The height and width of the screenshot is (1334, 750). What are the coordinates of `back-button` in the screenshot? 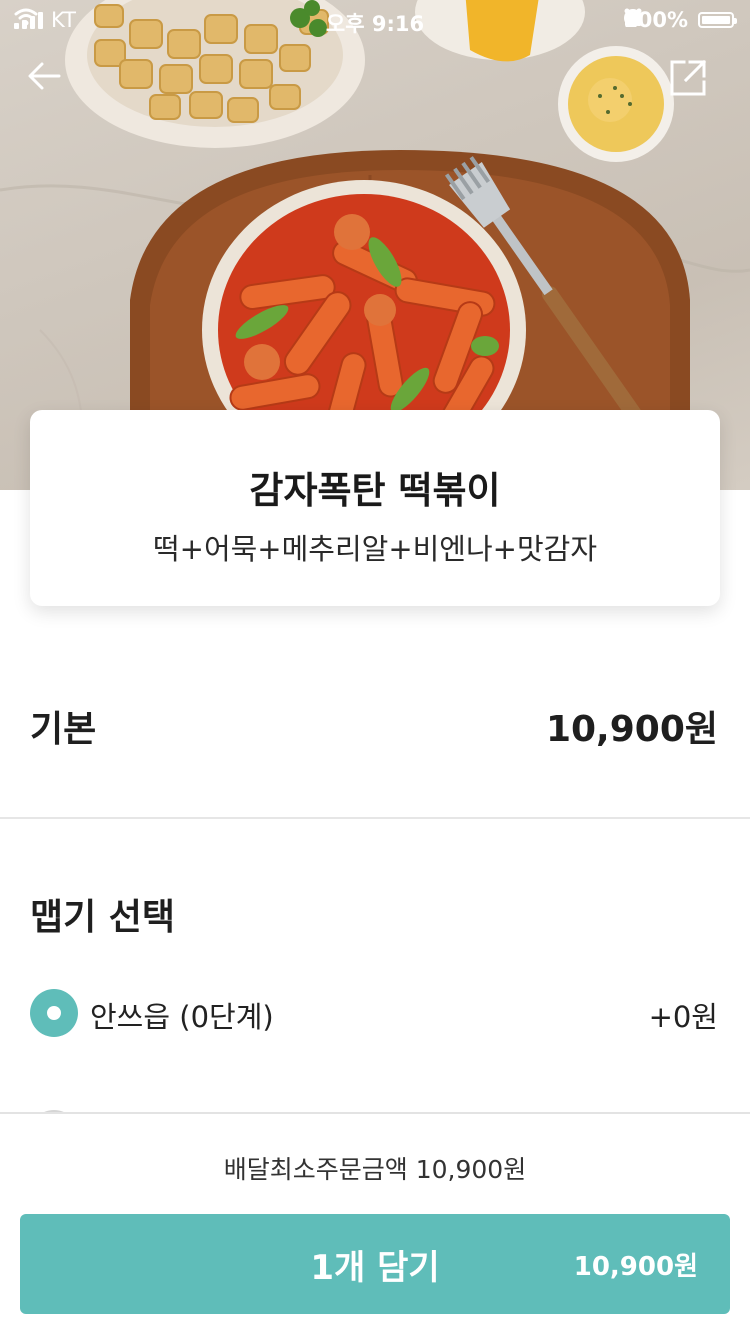 It's located at (54, 86).